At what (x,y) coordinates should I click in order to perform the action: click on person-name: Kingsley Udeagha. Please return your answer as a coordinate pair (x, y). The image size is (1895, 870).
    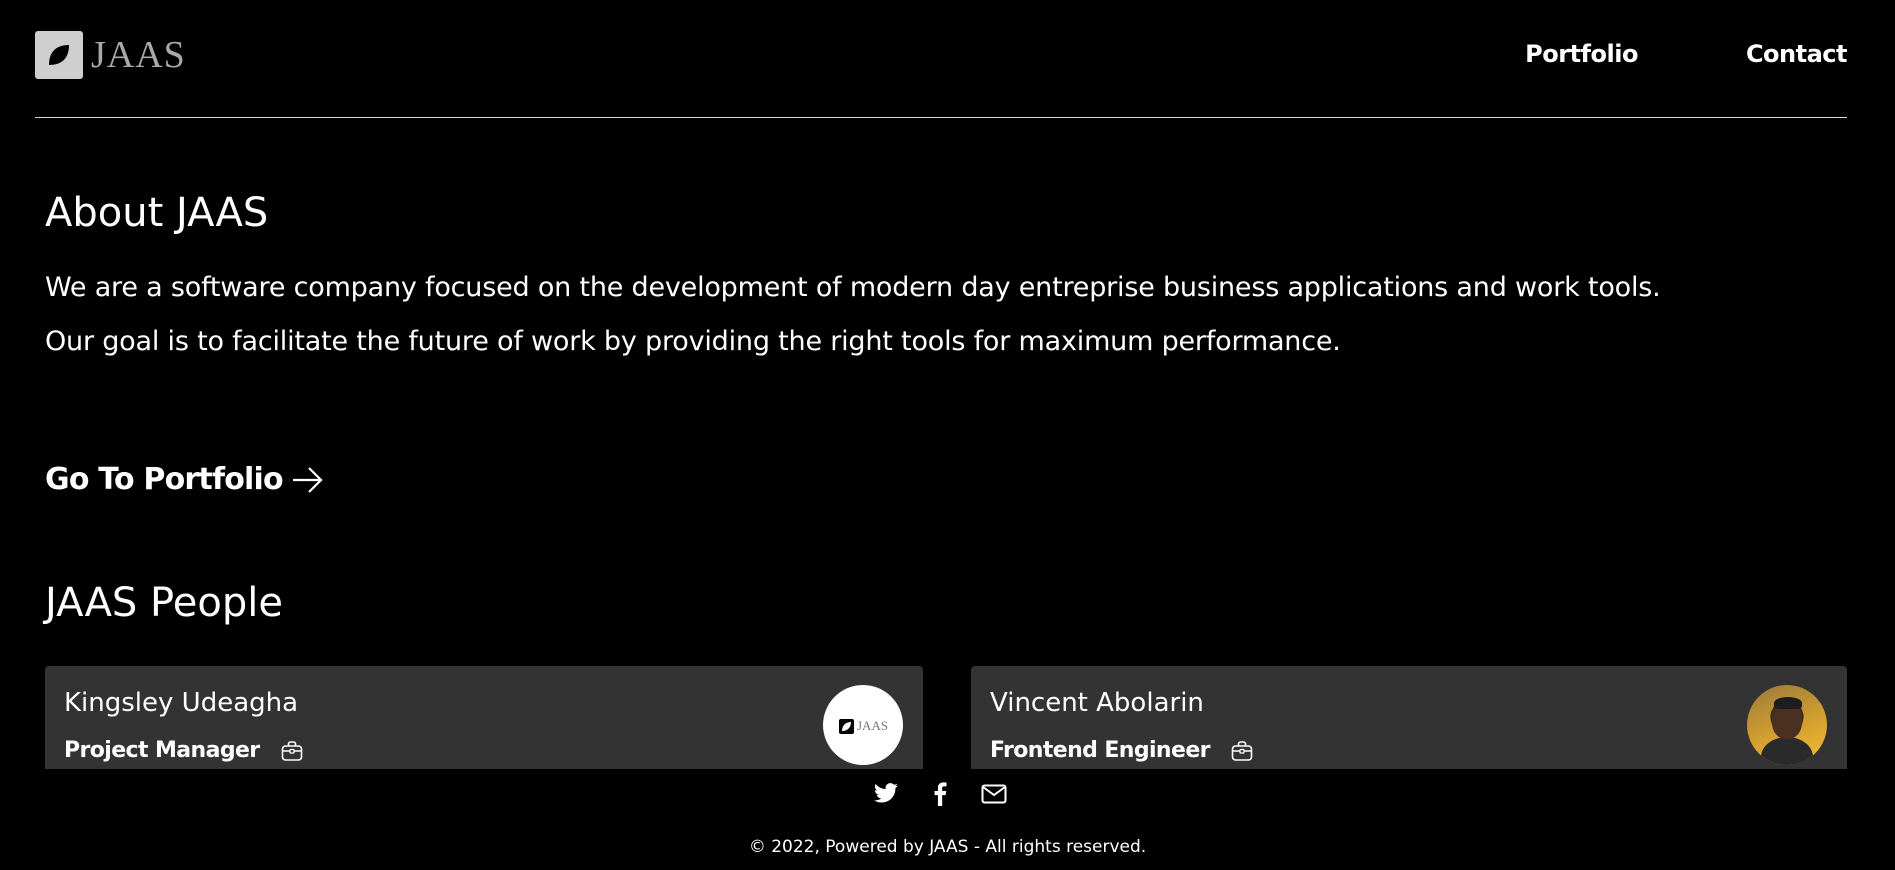
    Looking at the image, I should click on (181, 703).